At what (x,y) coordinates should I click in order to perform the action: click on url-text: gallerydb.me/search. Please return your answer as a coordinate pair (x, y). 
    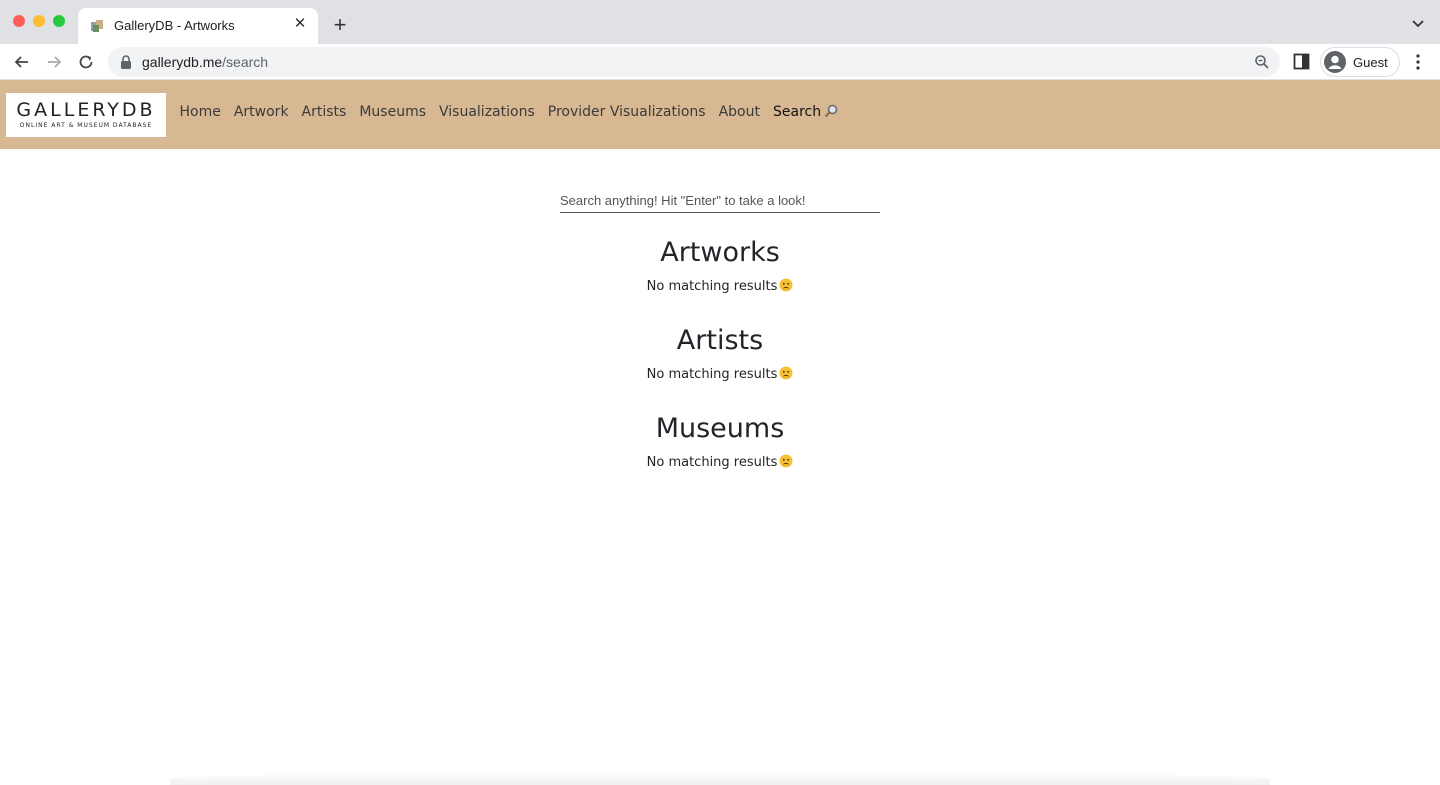
    Looking at the image, I should click on (205, 62).